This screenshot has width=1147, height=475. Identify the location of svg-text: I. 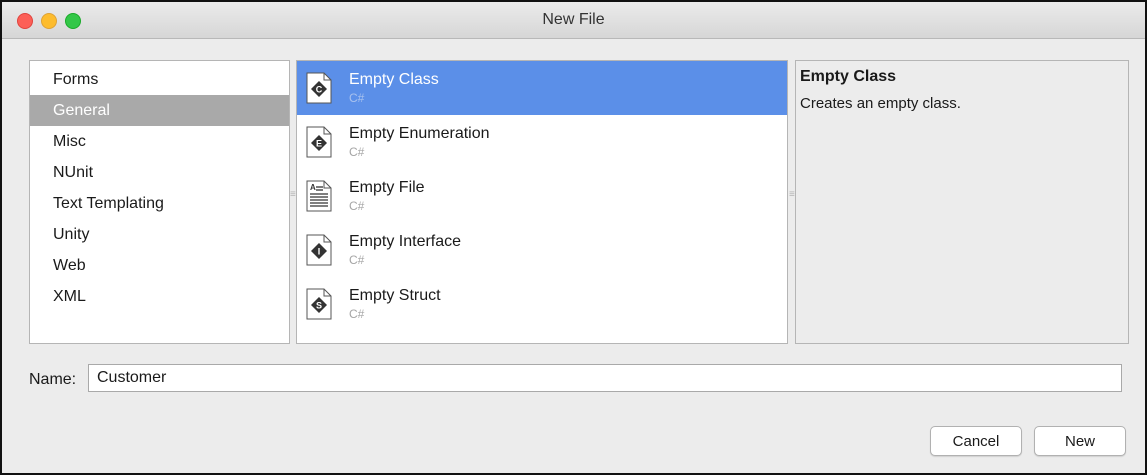
(319, 252).